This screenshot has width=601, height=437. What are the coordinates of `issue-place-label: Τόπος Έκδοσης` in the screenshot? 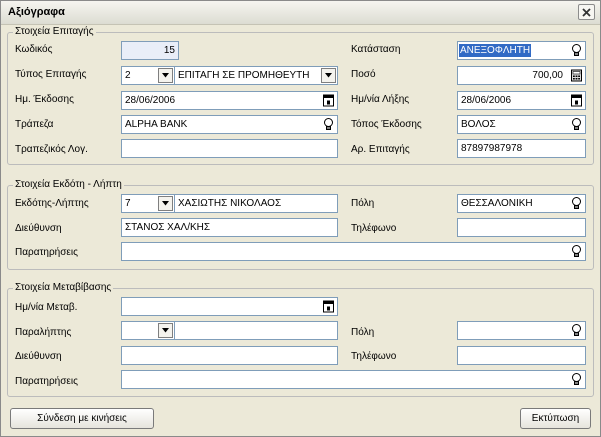 It's located at (386, 124).